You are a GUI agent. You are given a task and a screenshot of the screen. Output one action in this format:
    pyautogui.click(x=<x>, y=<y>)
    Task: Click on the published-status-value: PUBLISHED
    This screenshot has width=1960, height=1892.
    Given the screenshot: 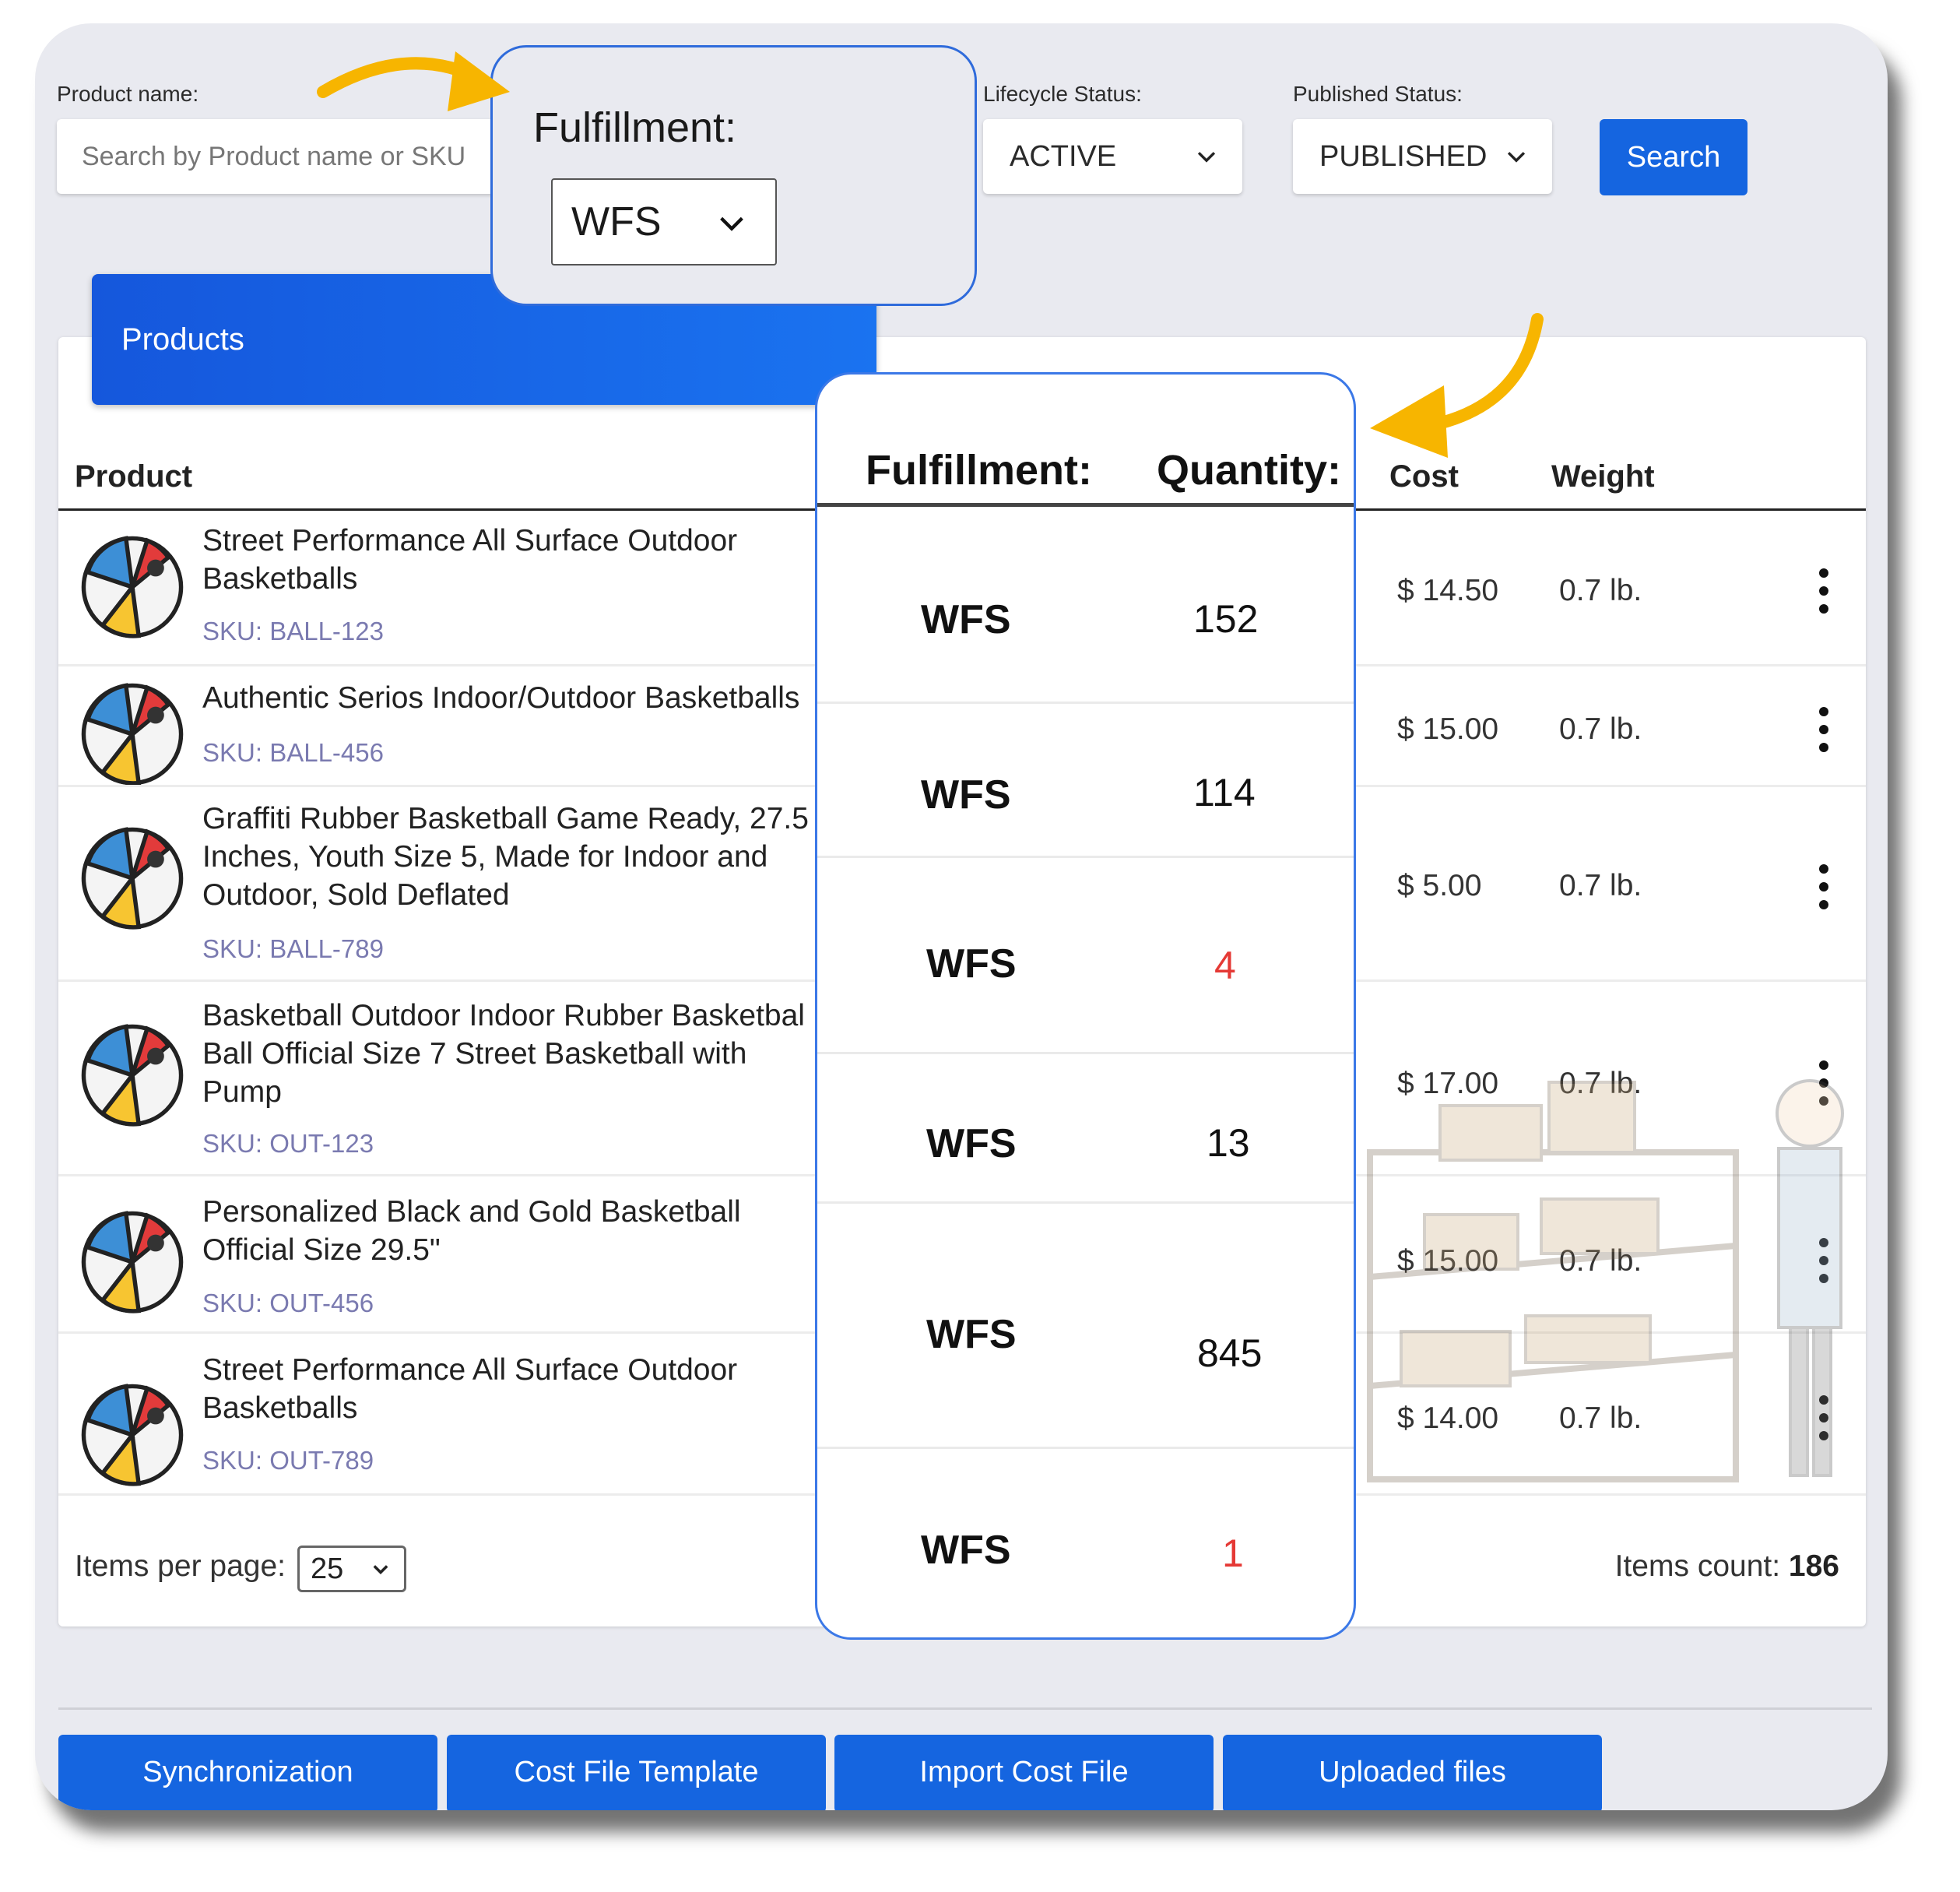 What is the action you would take?
    pyautogui.click(x=1403, y=156)
    